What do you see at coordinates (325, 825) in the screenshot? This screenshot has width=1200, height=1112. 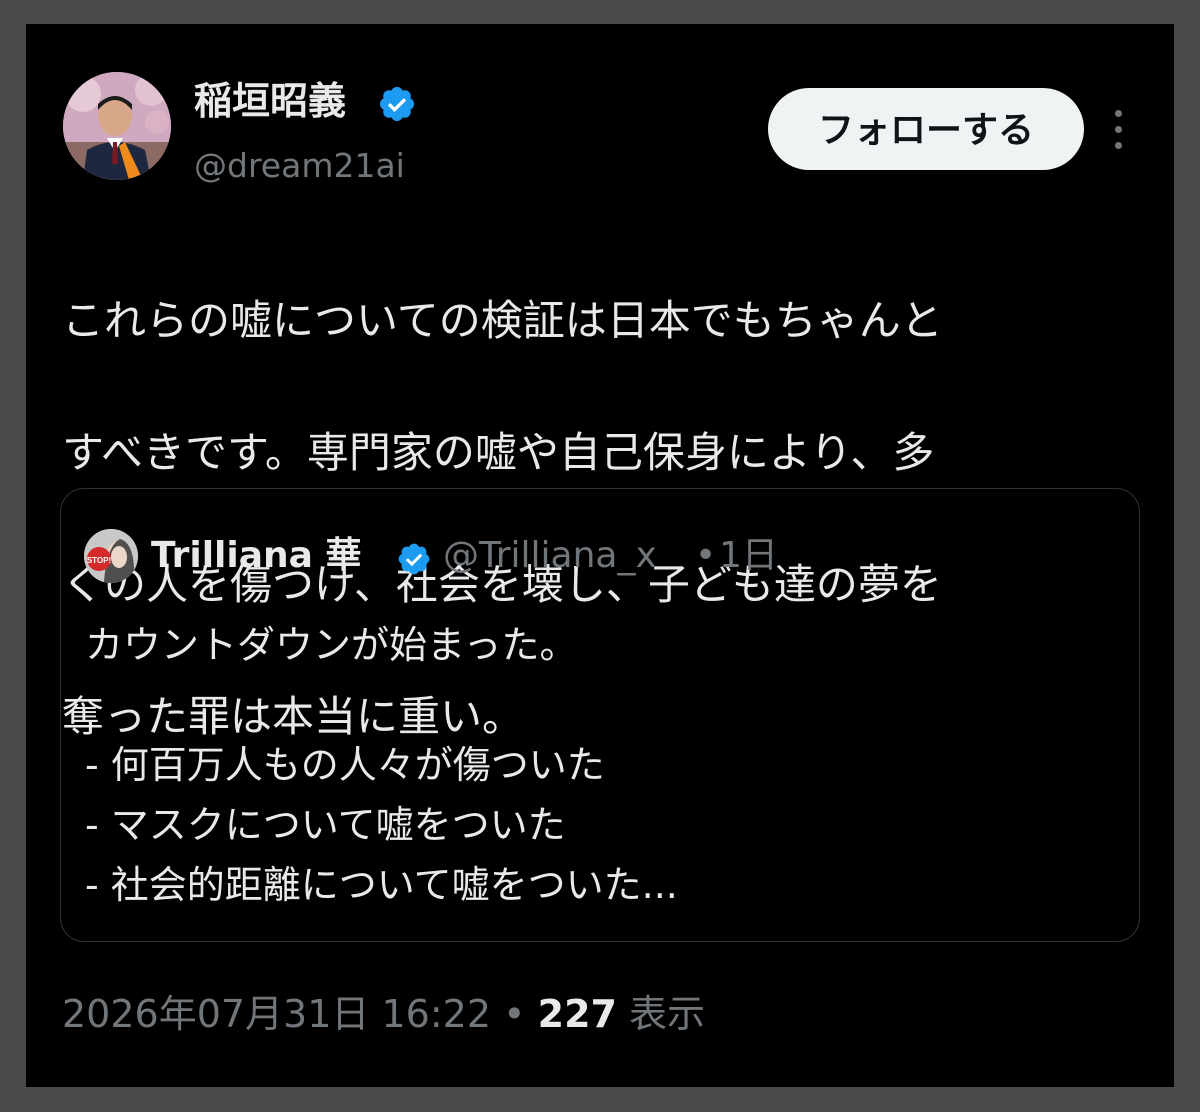 I see `quote-body-line: - マスクについて嘘をついた` at bounding box center [325, 825].